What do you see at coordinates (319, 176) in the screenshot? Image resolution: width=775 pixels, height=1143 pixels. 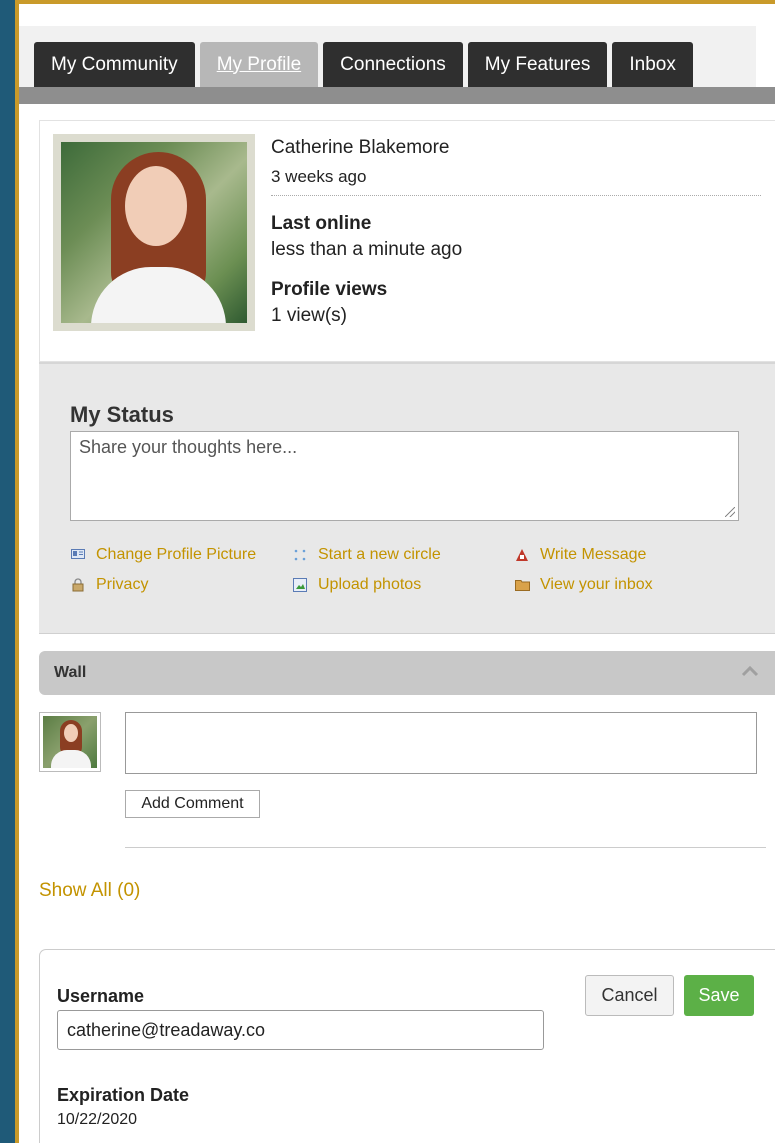 I see `profile-joined: 3 weeks ago` at bounding box center [319, 176].